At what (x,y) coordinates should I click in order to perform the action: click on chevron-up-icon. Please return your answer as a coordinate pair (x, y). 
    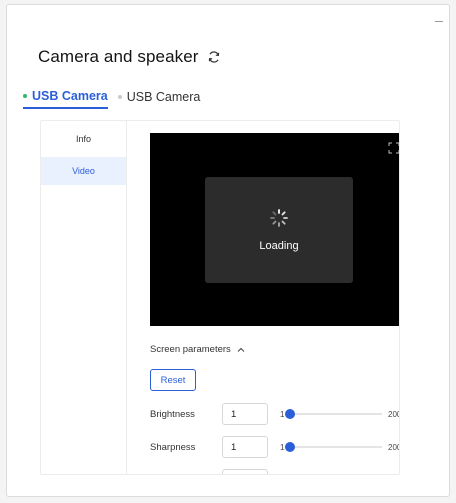
    Looking at the image, I should click on (241, 350).